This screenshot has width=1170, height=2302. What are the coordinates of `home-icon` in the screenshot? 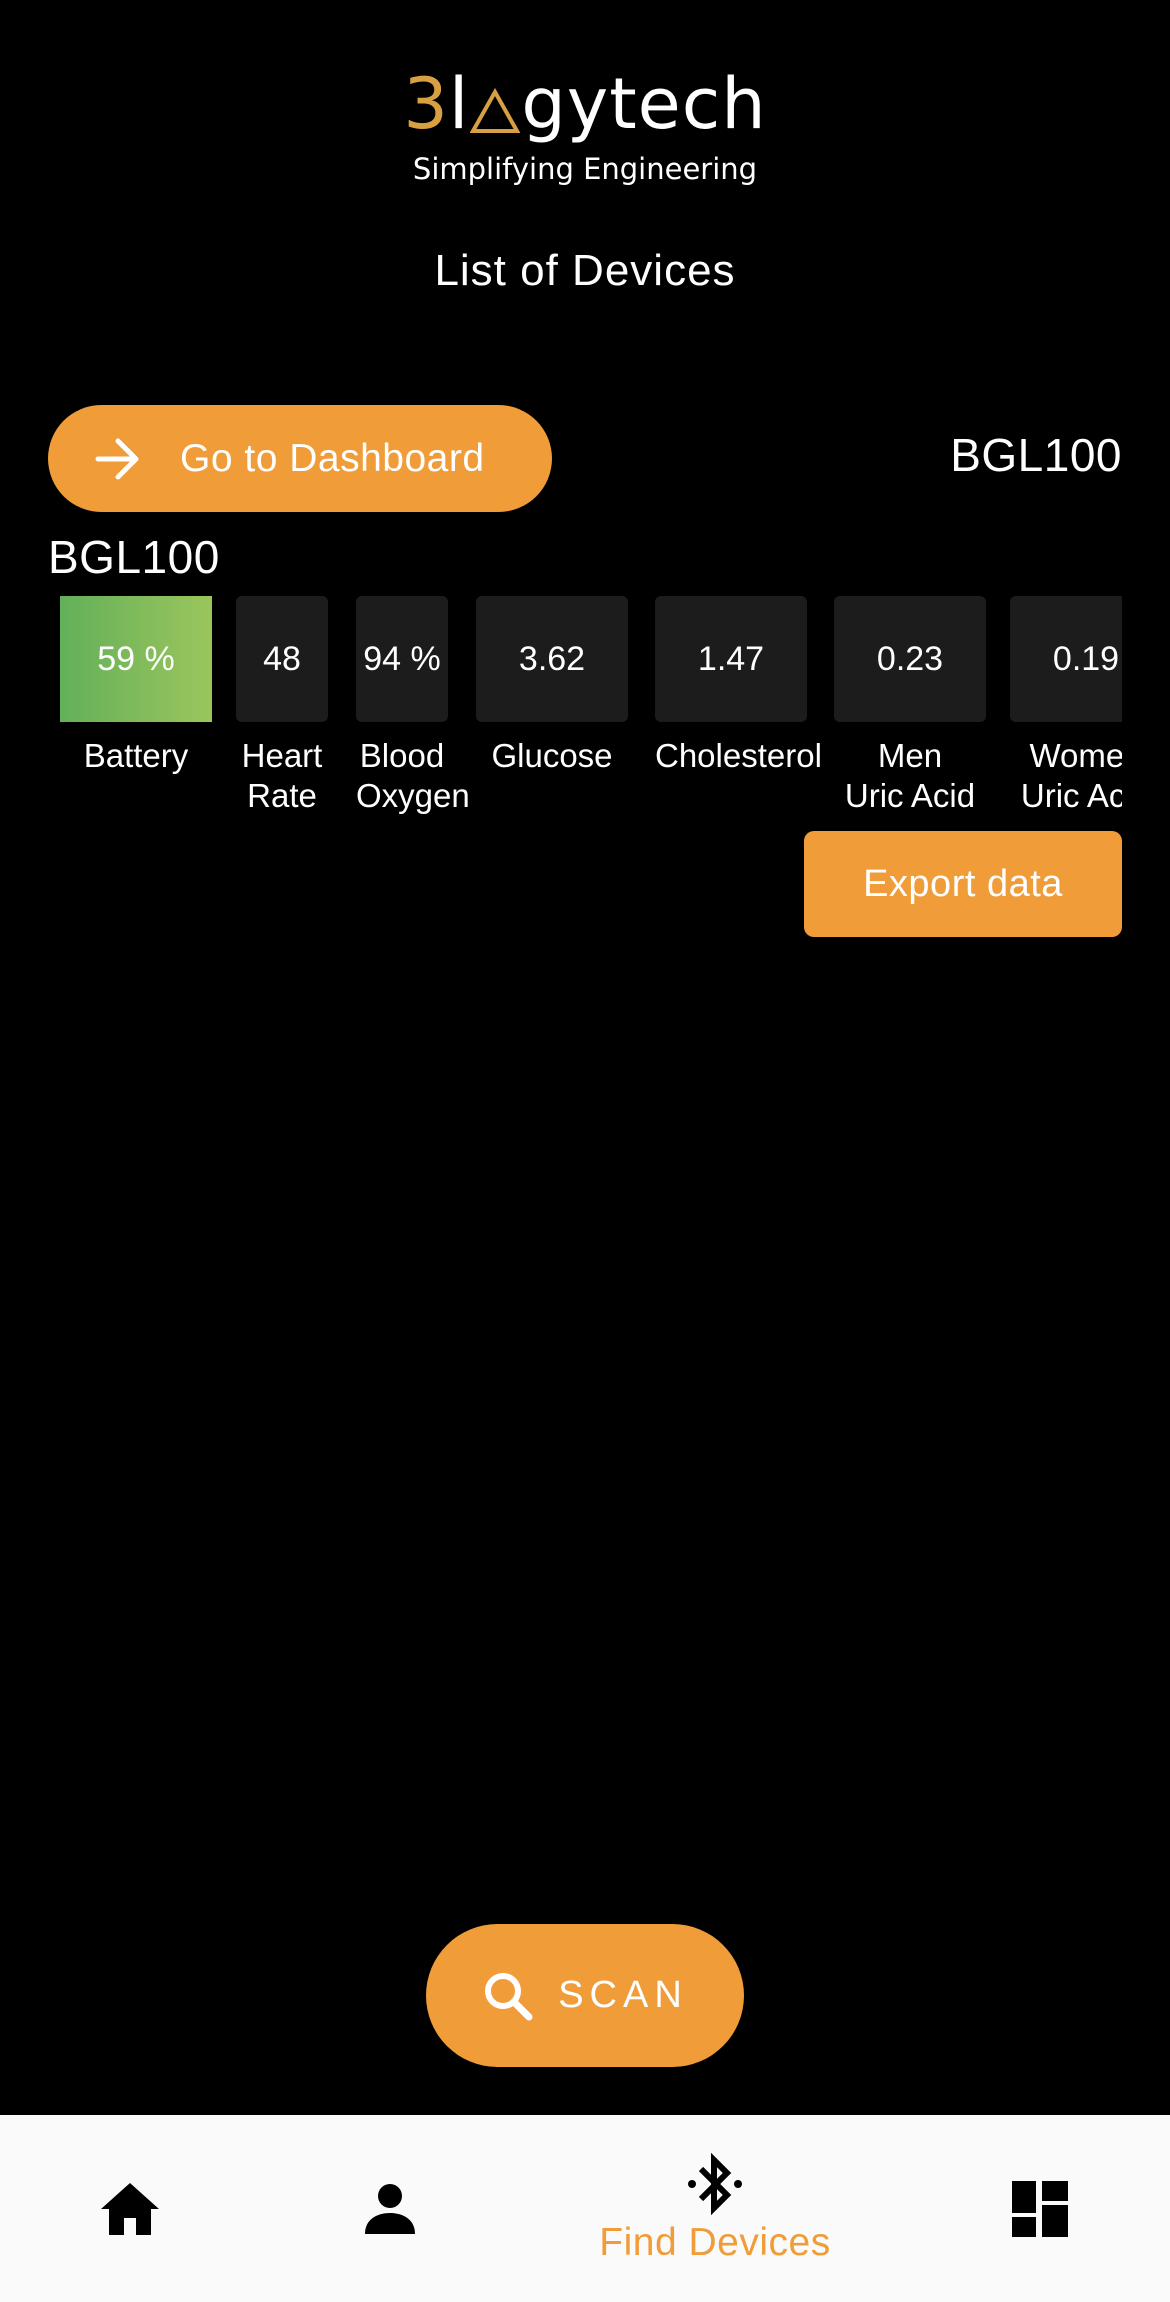 It's located at (130, 2208).